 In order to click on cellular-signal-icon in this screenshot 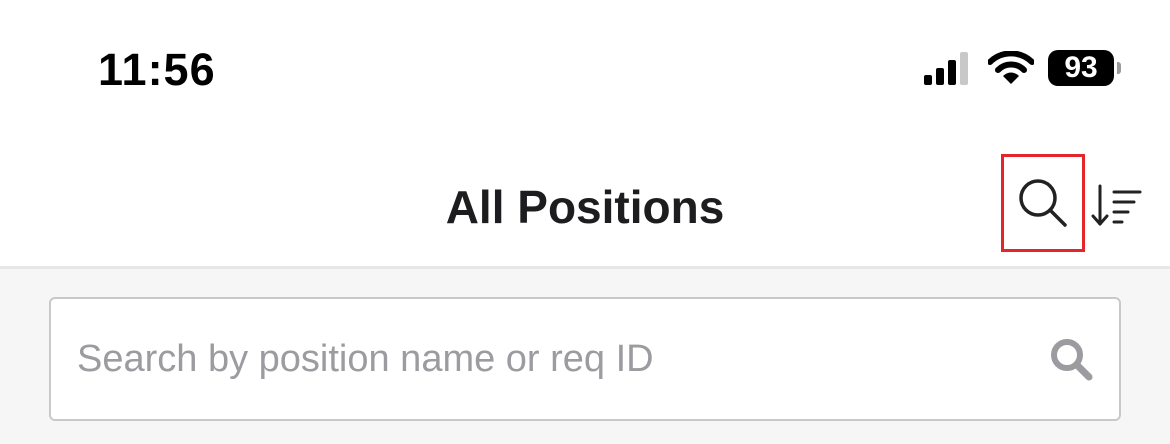, I will do `click(946, 68)`.